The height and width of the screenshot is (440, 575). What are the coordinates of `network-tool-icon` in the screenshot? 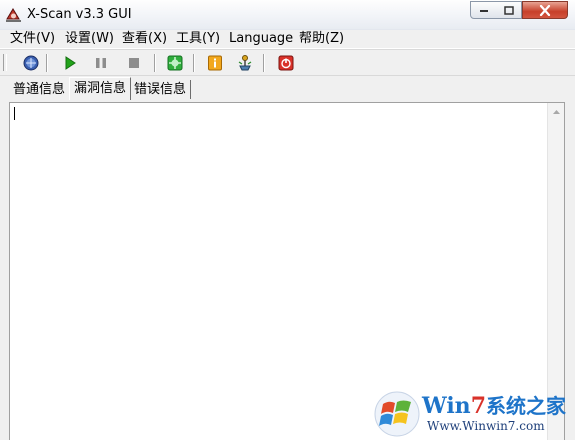 It's located at (245, 63).